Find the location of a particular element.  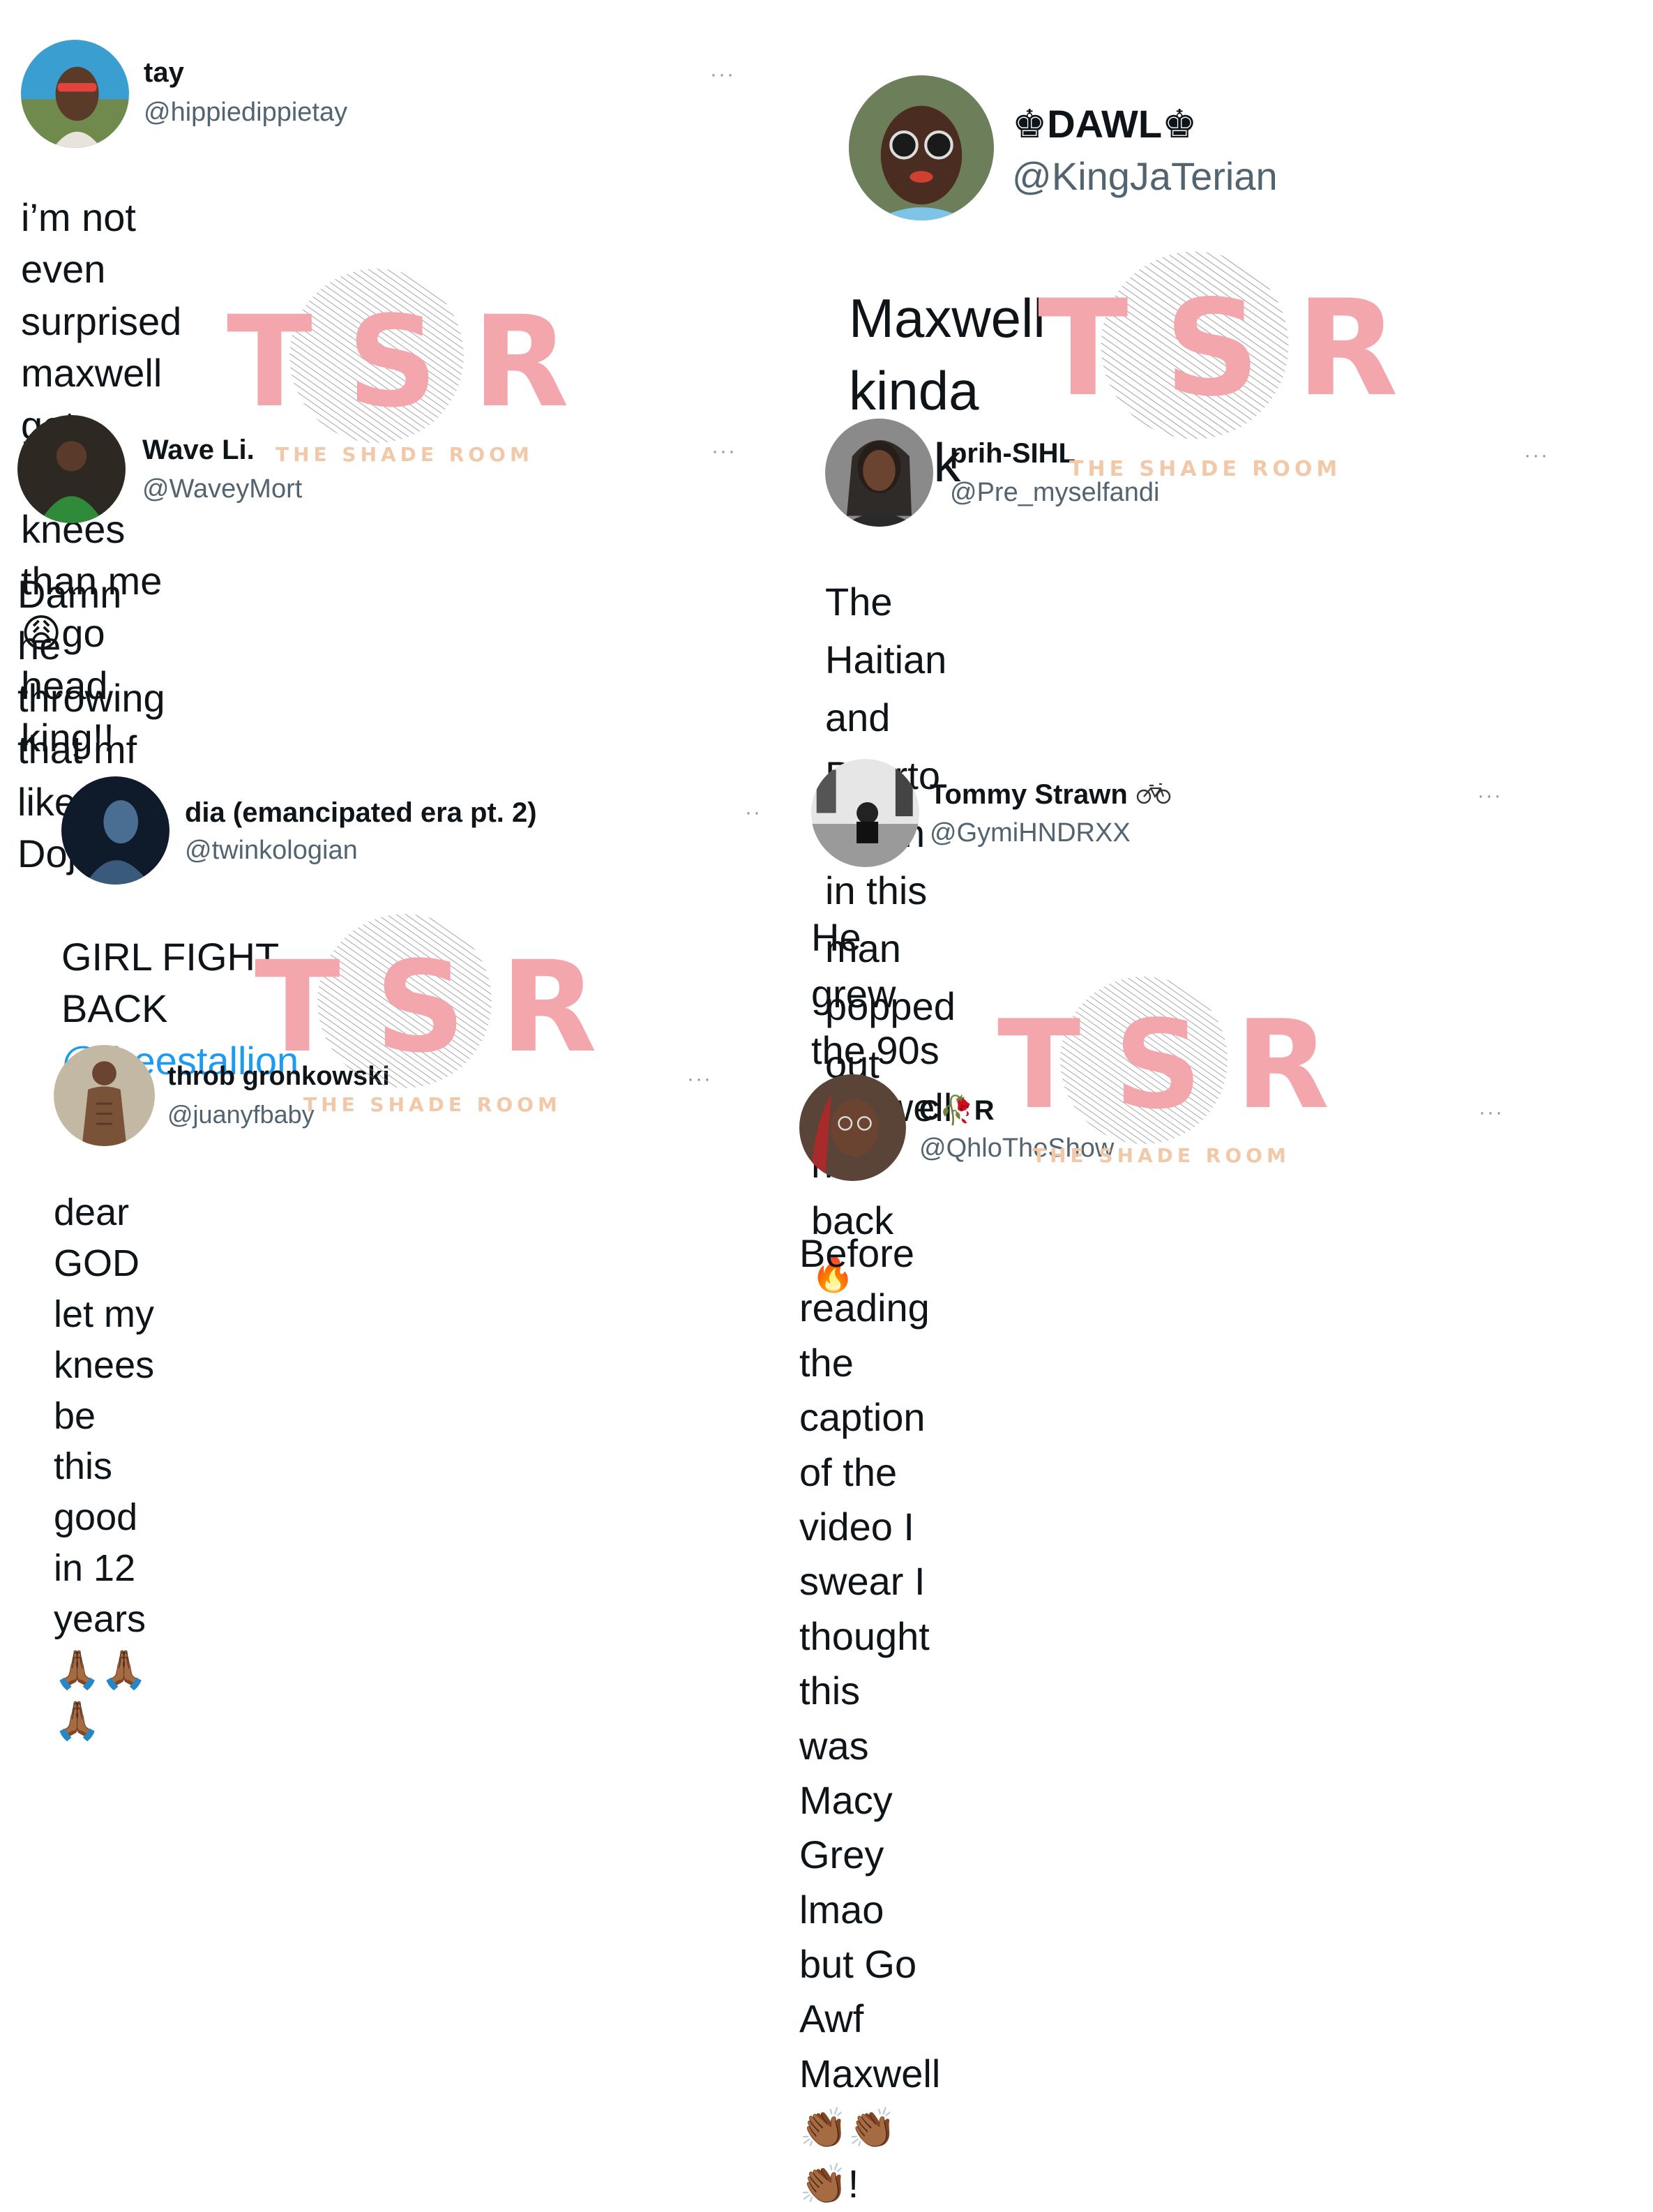

clapping-hands-icon: 👏🏾 is located at coordinates (823, 2184).